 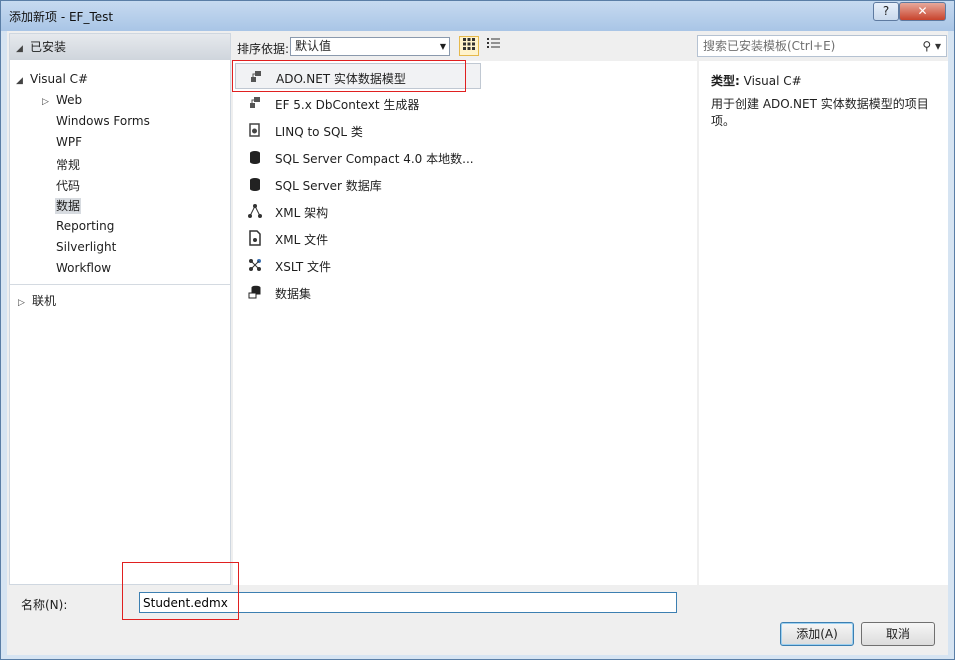 I want to click on template-label: ADO.NET 实体数据模型, so click(x=341, y=79).